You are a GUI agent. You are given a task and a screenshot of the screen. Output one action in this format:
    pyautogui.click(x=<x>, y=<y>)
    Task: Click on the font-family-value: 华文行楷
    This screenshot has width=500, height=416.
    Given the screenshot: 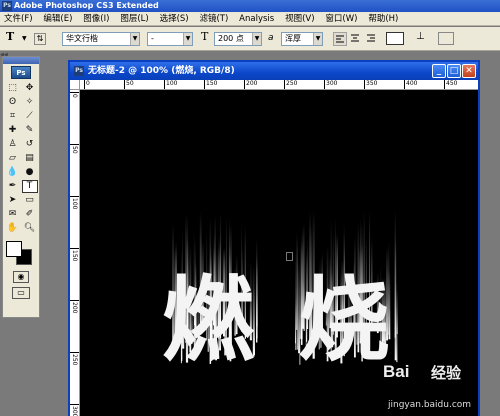 What is the action you would take?
    pyautogui.click(x=82, y=38)
    